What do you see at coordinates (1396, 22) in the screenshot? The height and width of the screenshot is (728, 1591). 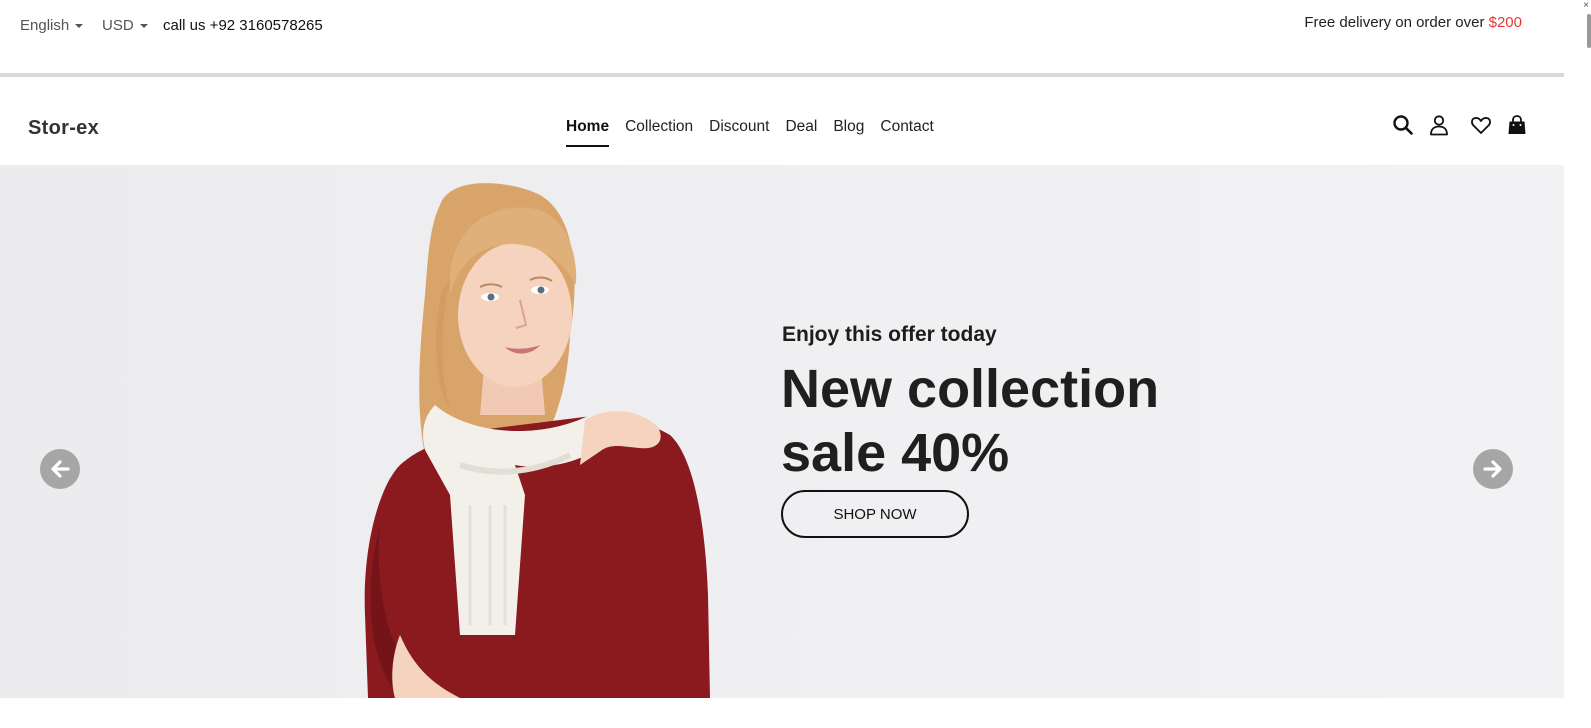 I see `promo-text: Free delivery on order over` at bounding box center [1396, 22].